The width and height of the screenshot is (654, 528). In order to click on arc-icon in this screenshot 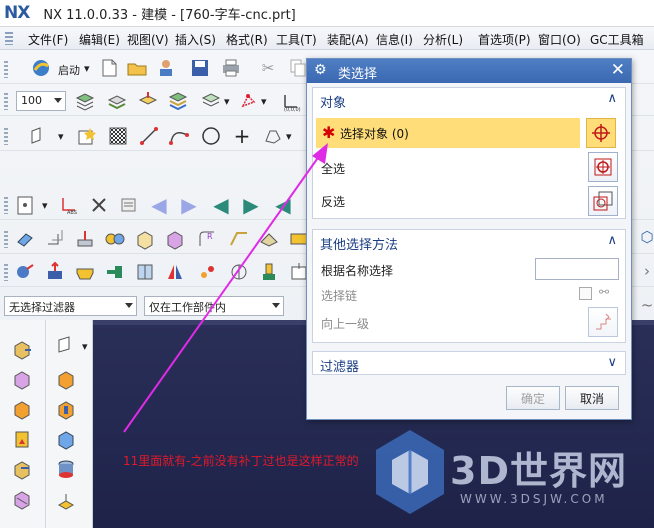, I will do `click(179, 136)`.